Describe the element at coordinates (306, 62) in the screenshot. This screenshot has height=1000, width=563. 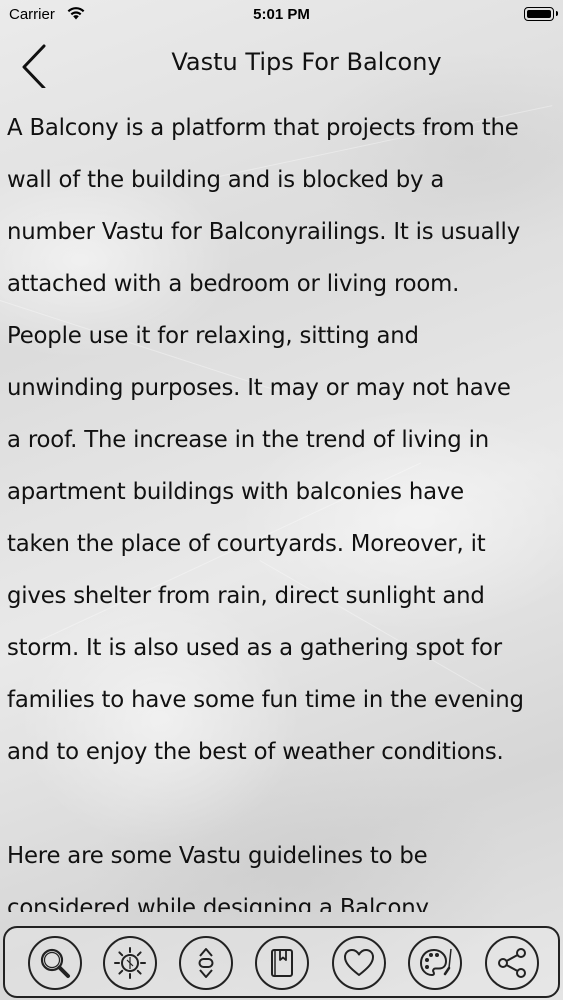
I see `page-title: Vastu Tips For Balcony` at that location.